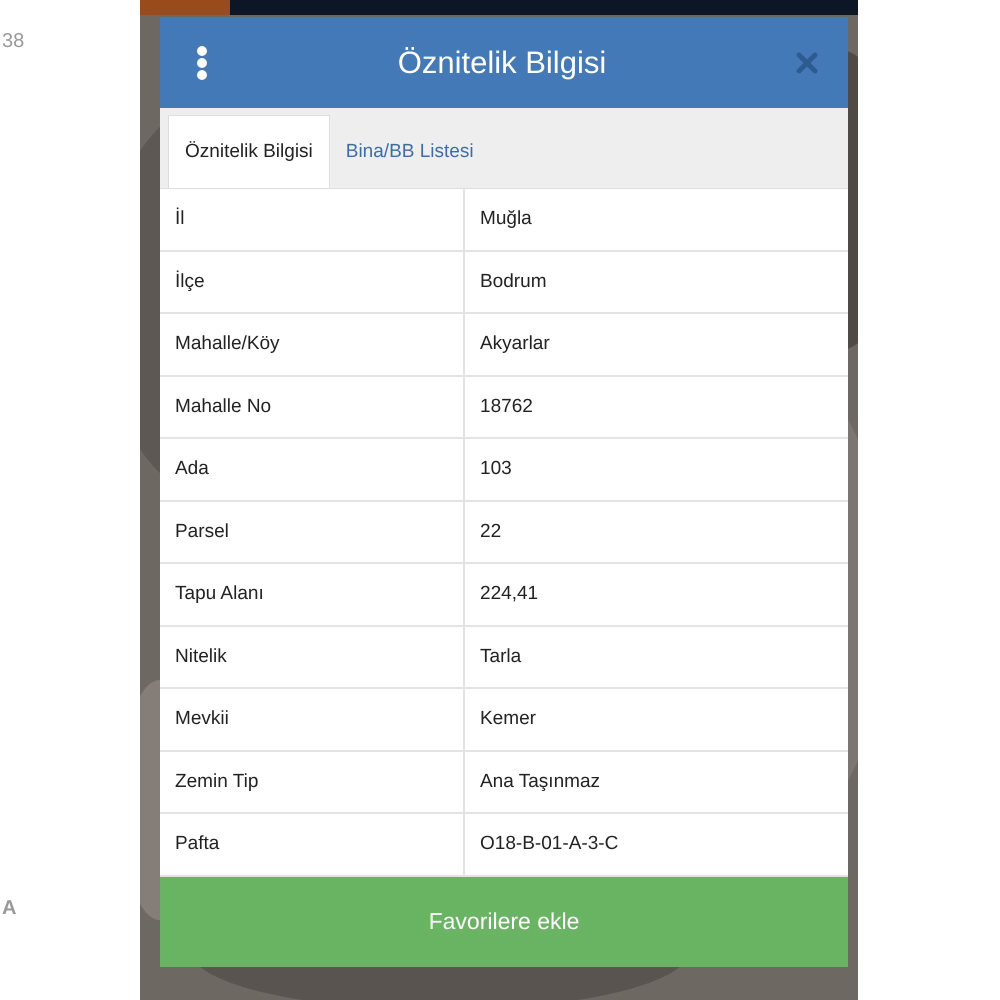  What do you see at coordinates (312, 469) in the screenshot?
I see `label-cell: Ada` at bounding box center [312, 469].